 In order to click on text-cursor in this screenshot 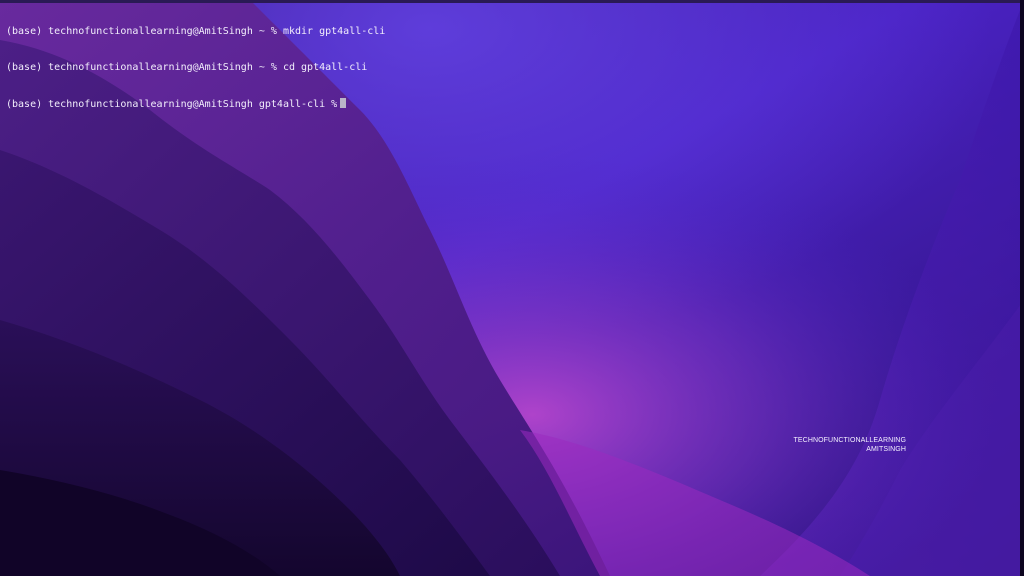, I will do `click(343, 103)`.